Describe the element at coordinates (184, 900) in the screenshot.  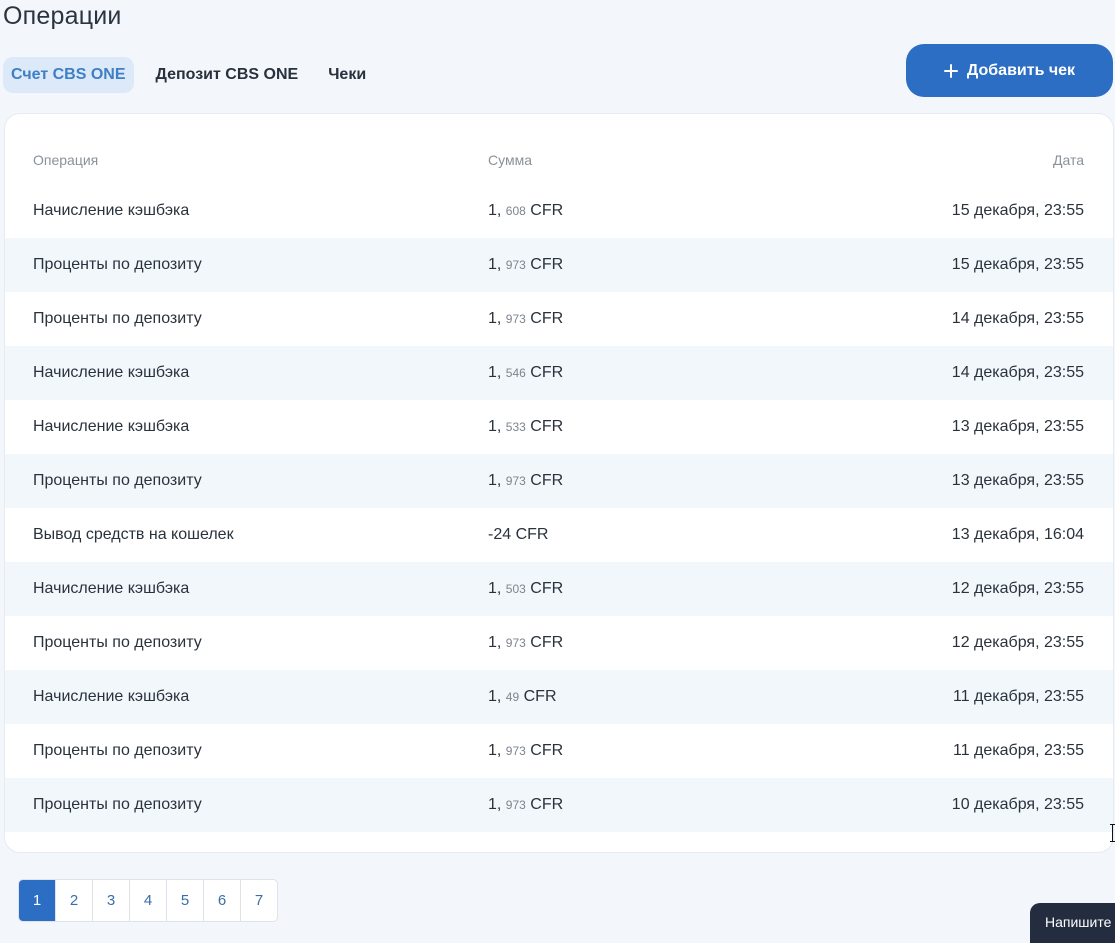
I see `page-button-5: 5` at that location.